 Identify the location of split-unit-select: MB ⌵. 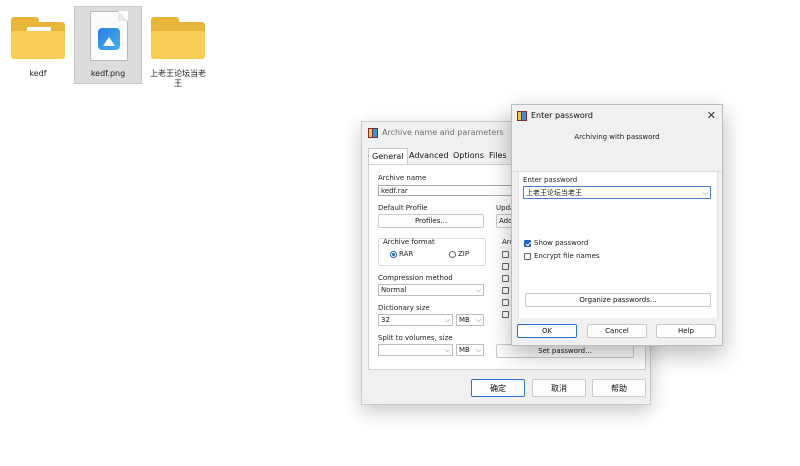
(470, 350).